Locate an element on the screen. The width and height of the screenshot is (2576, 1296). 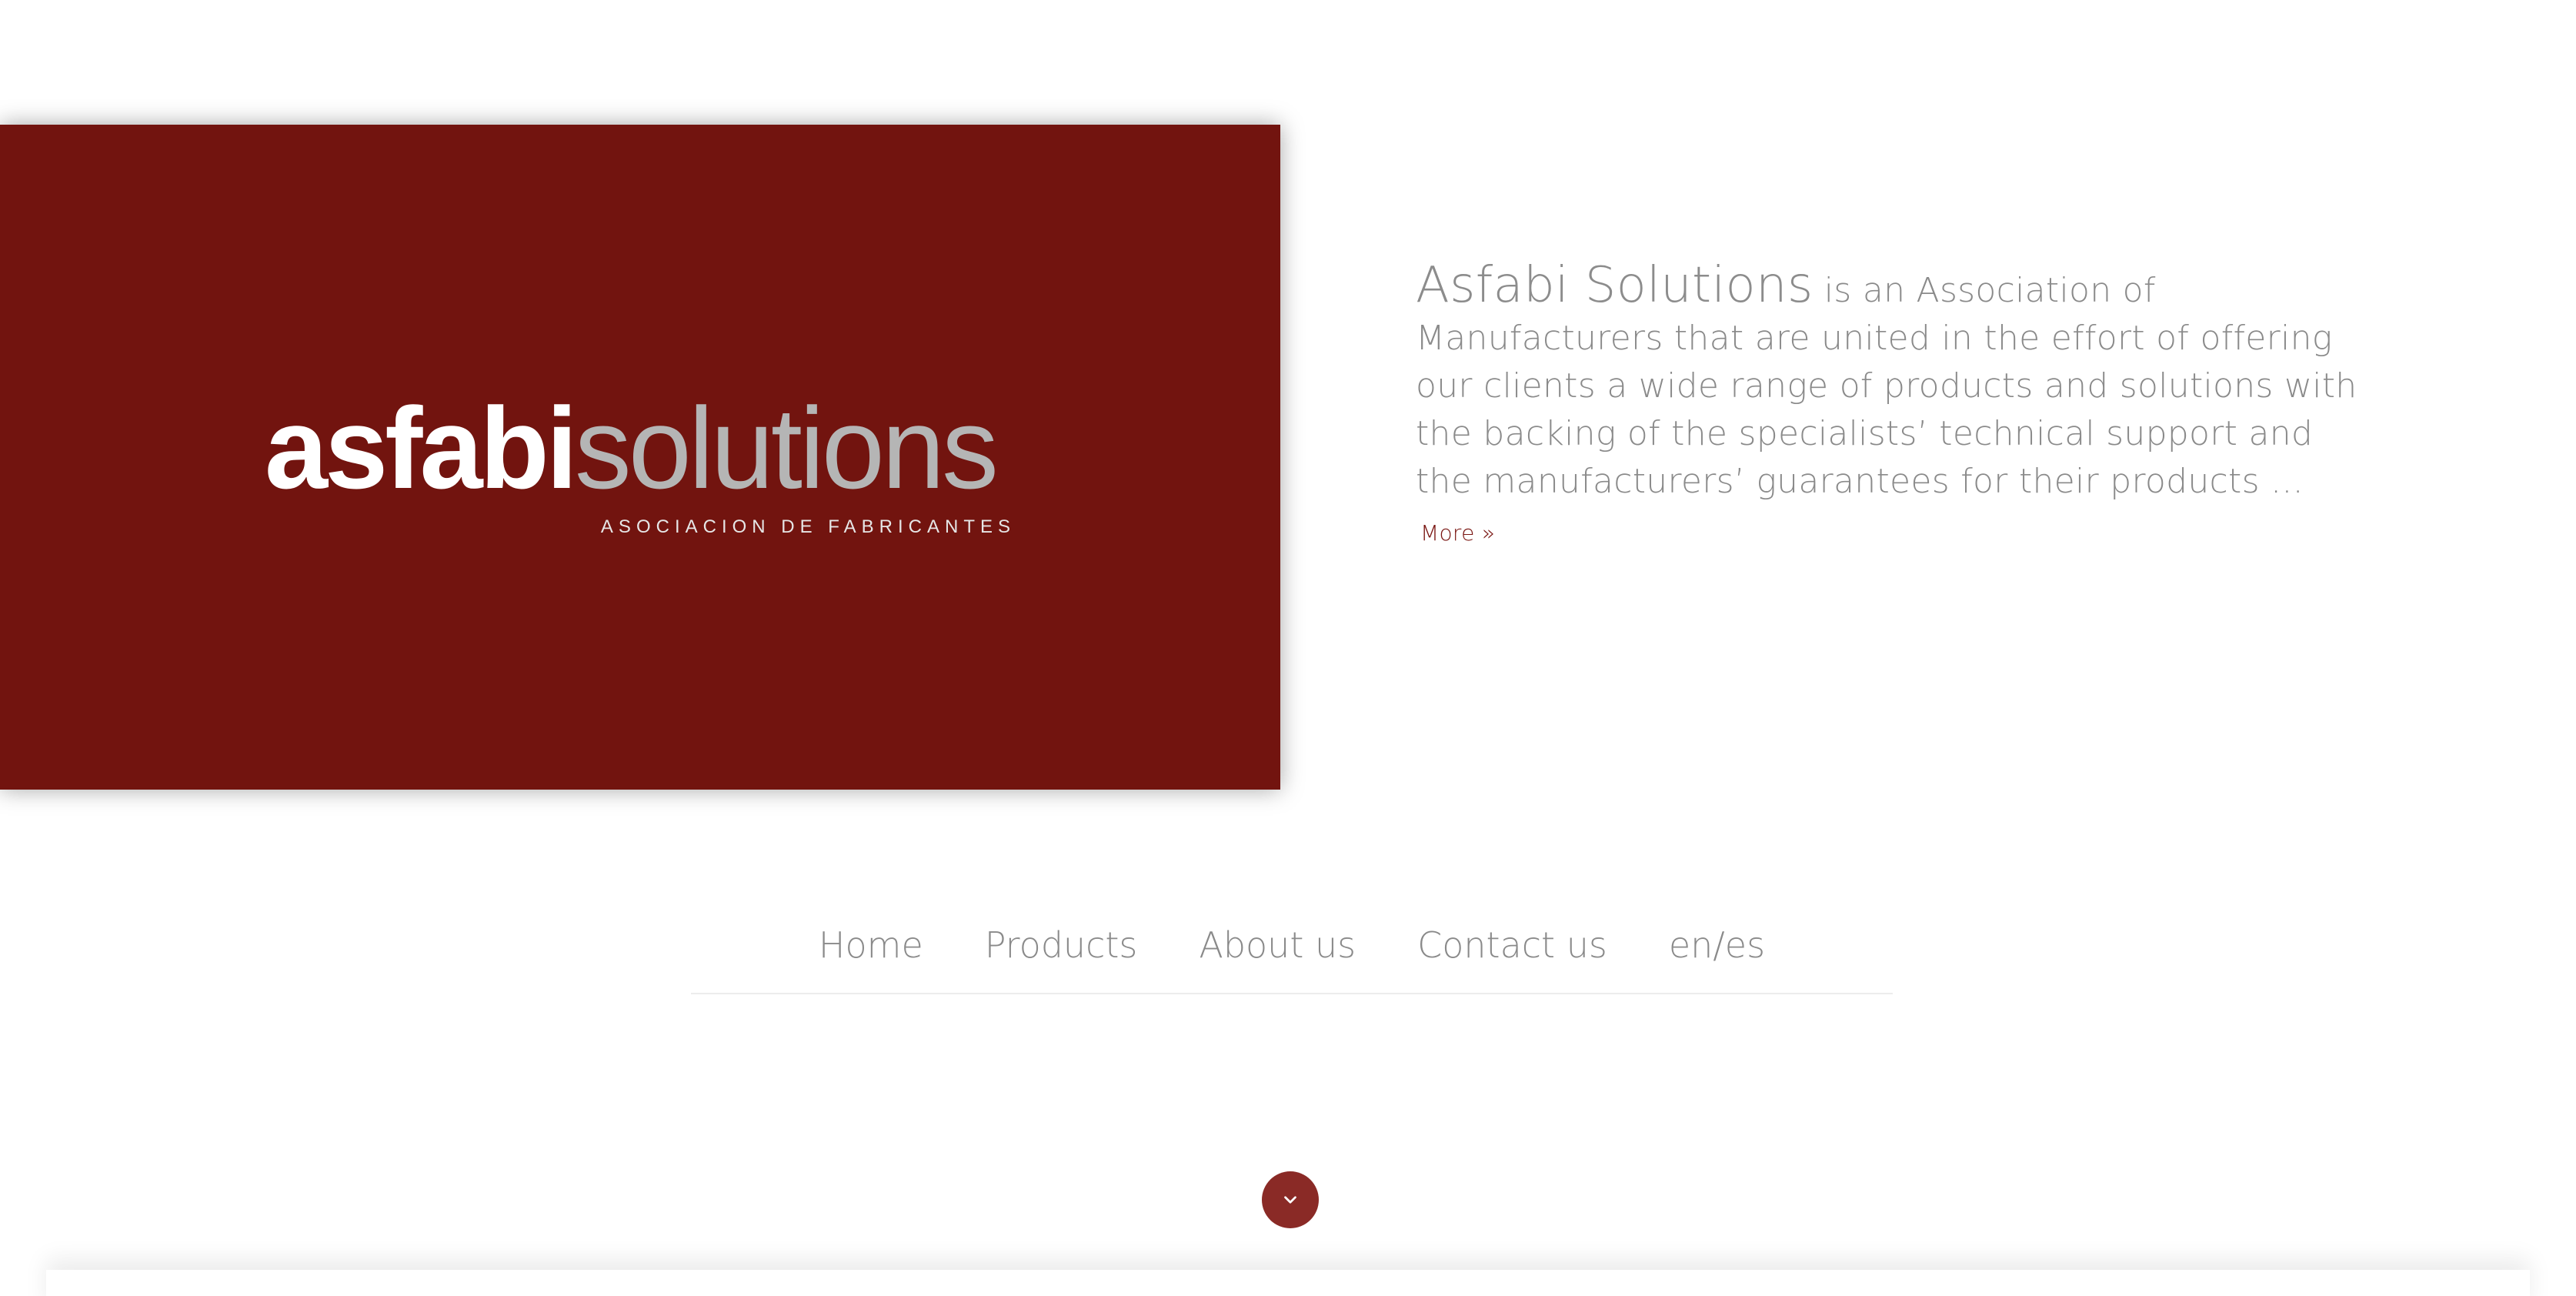
main-nav: Home Products About us Contact us en/es is located at coordinates (1292, 957).